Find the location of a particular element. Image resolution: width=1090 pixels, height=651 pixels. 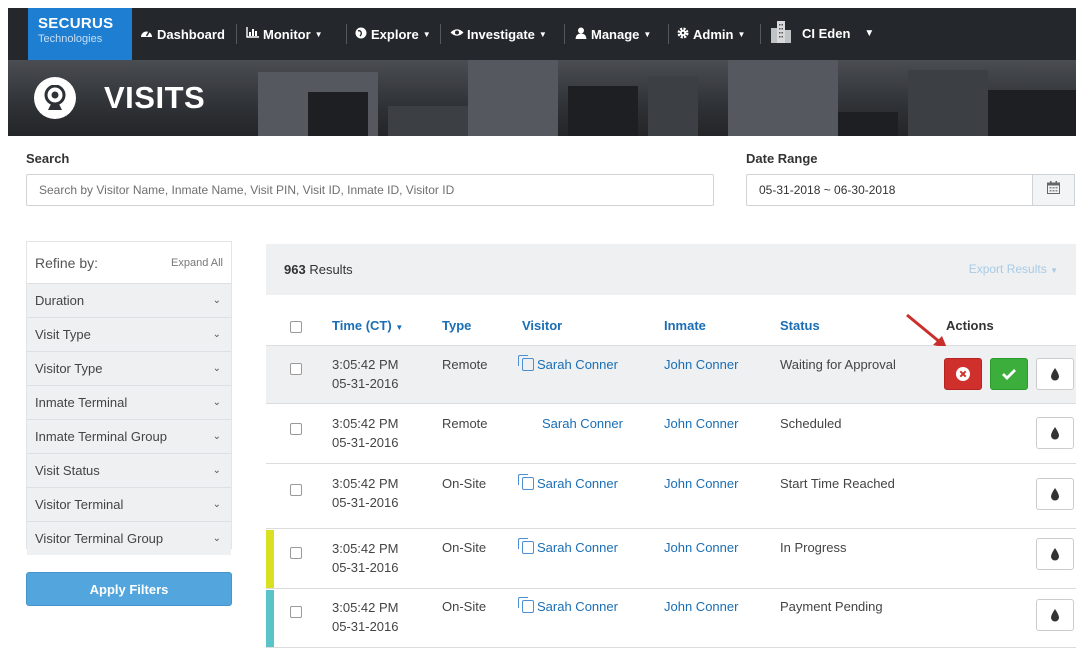

column-visitor: Visitor is located at coordinates (542, 325).